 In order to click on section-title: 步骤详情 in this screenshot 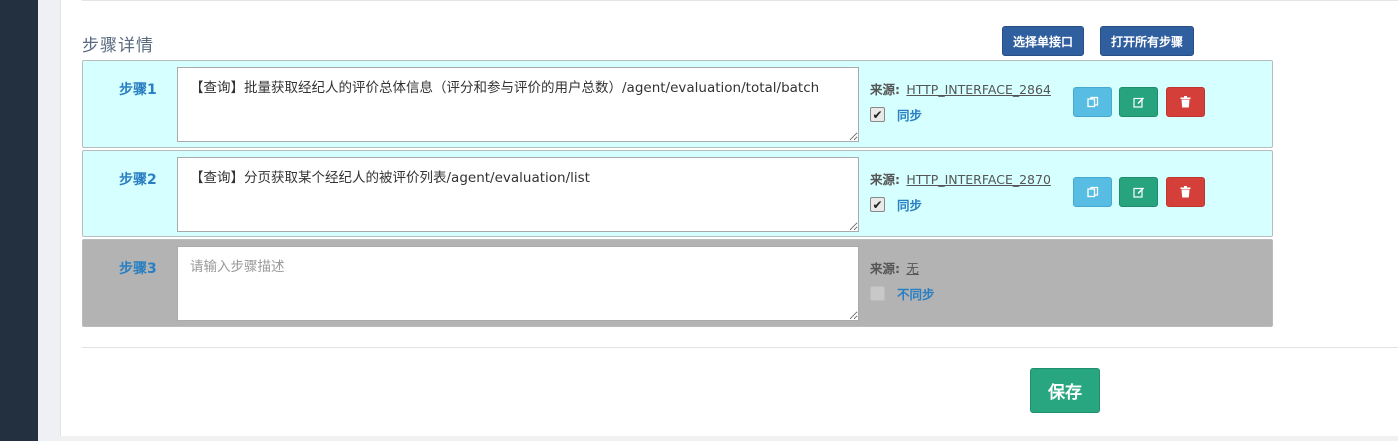, I will do `click(118, 46)`.